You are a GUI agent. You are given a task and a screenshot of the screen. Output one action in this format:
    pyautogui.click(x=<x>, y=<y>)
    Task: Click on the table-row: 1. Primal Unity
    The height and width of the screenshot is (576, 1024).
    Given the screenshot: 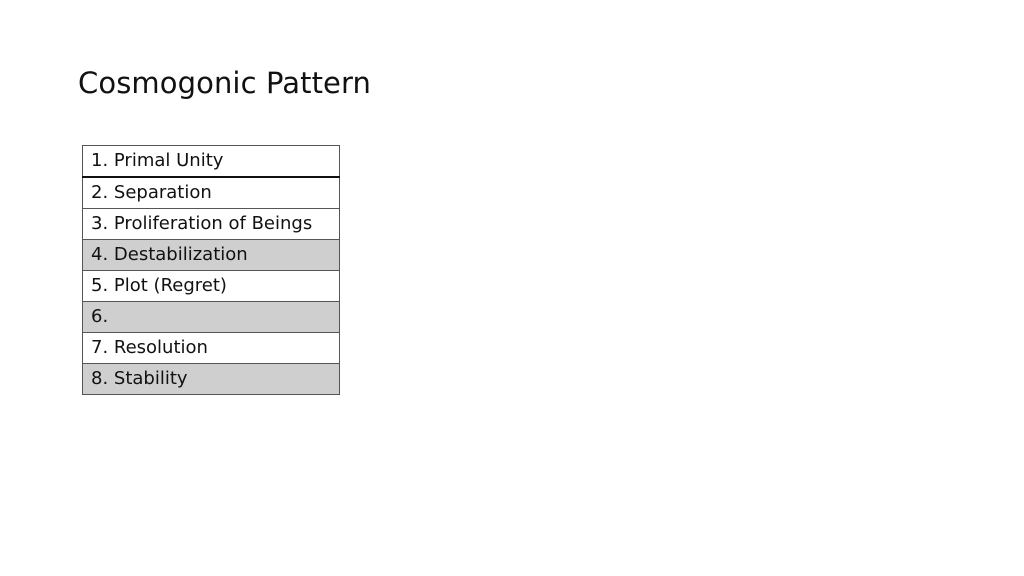 What is the action you would take?
    pyautogui.click(x=211, y=161)
    